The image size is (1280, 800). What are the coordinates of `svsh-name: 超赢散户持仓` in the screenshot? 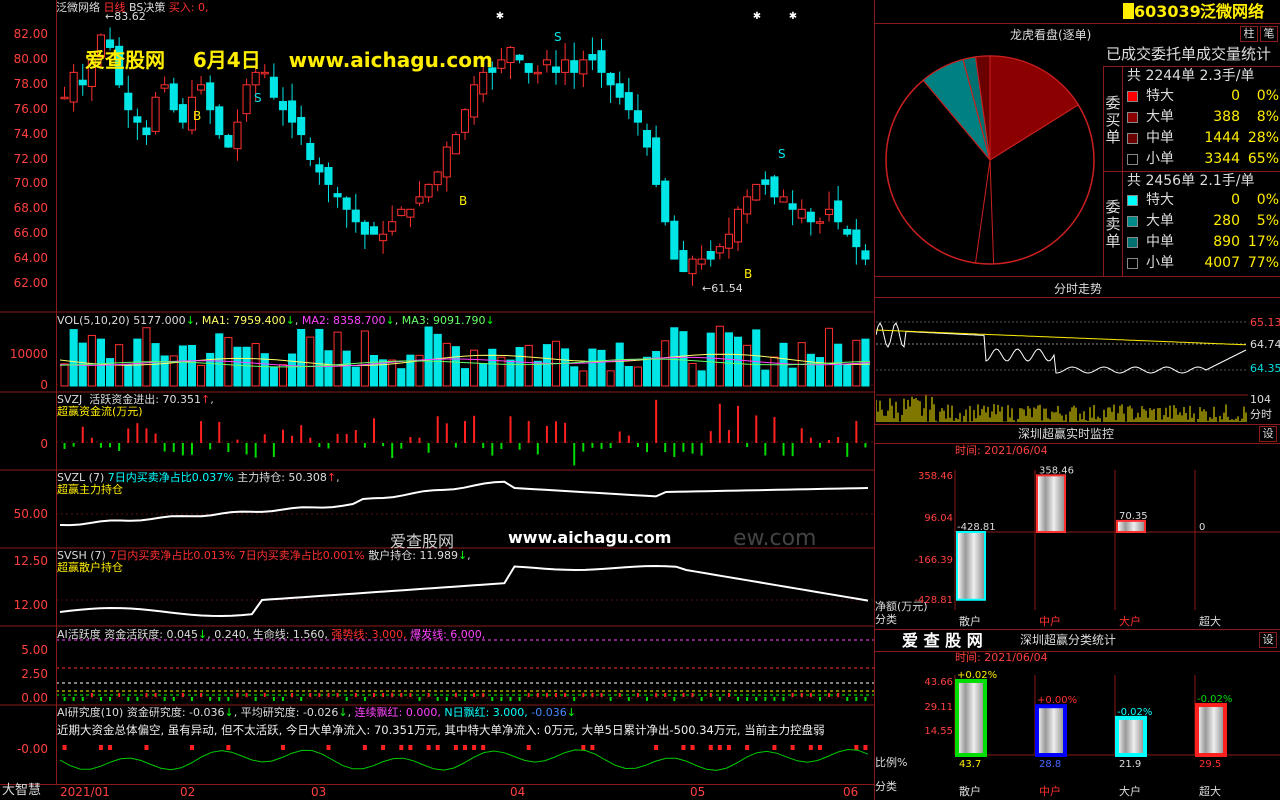 It's located at (90, 567).